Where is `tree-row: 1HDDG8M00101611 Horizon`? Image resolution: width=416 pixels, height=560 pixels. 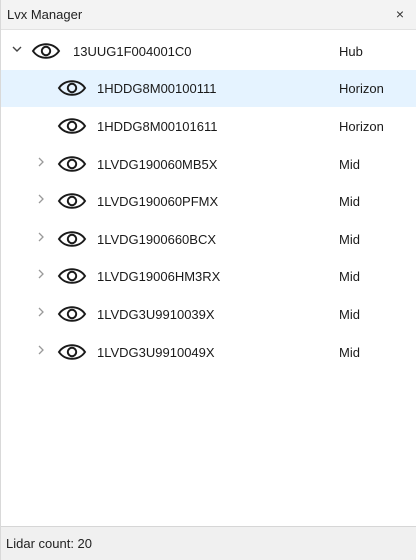 tree-row: 1HDDG8M00101611 Horizon is located at coordinates (208, 126).